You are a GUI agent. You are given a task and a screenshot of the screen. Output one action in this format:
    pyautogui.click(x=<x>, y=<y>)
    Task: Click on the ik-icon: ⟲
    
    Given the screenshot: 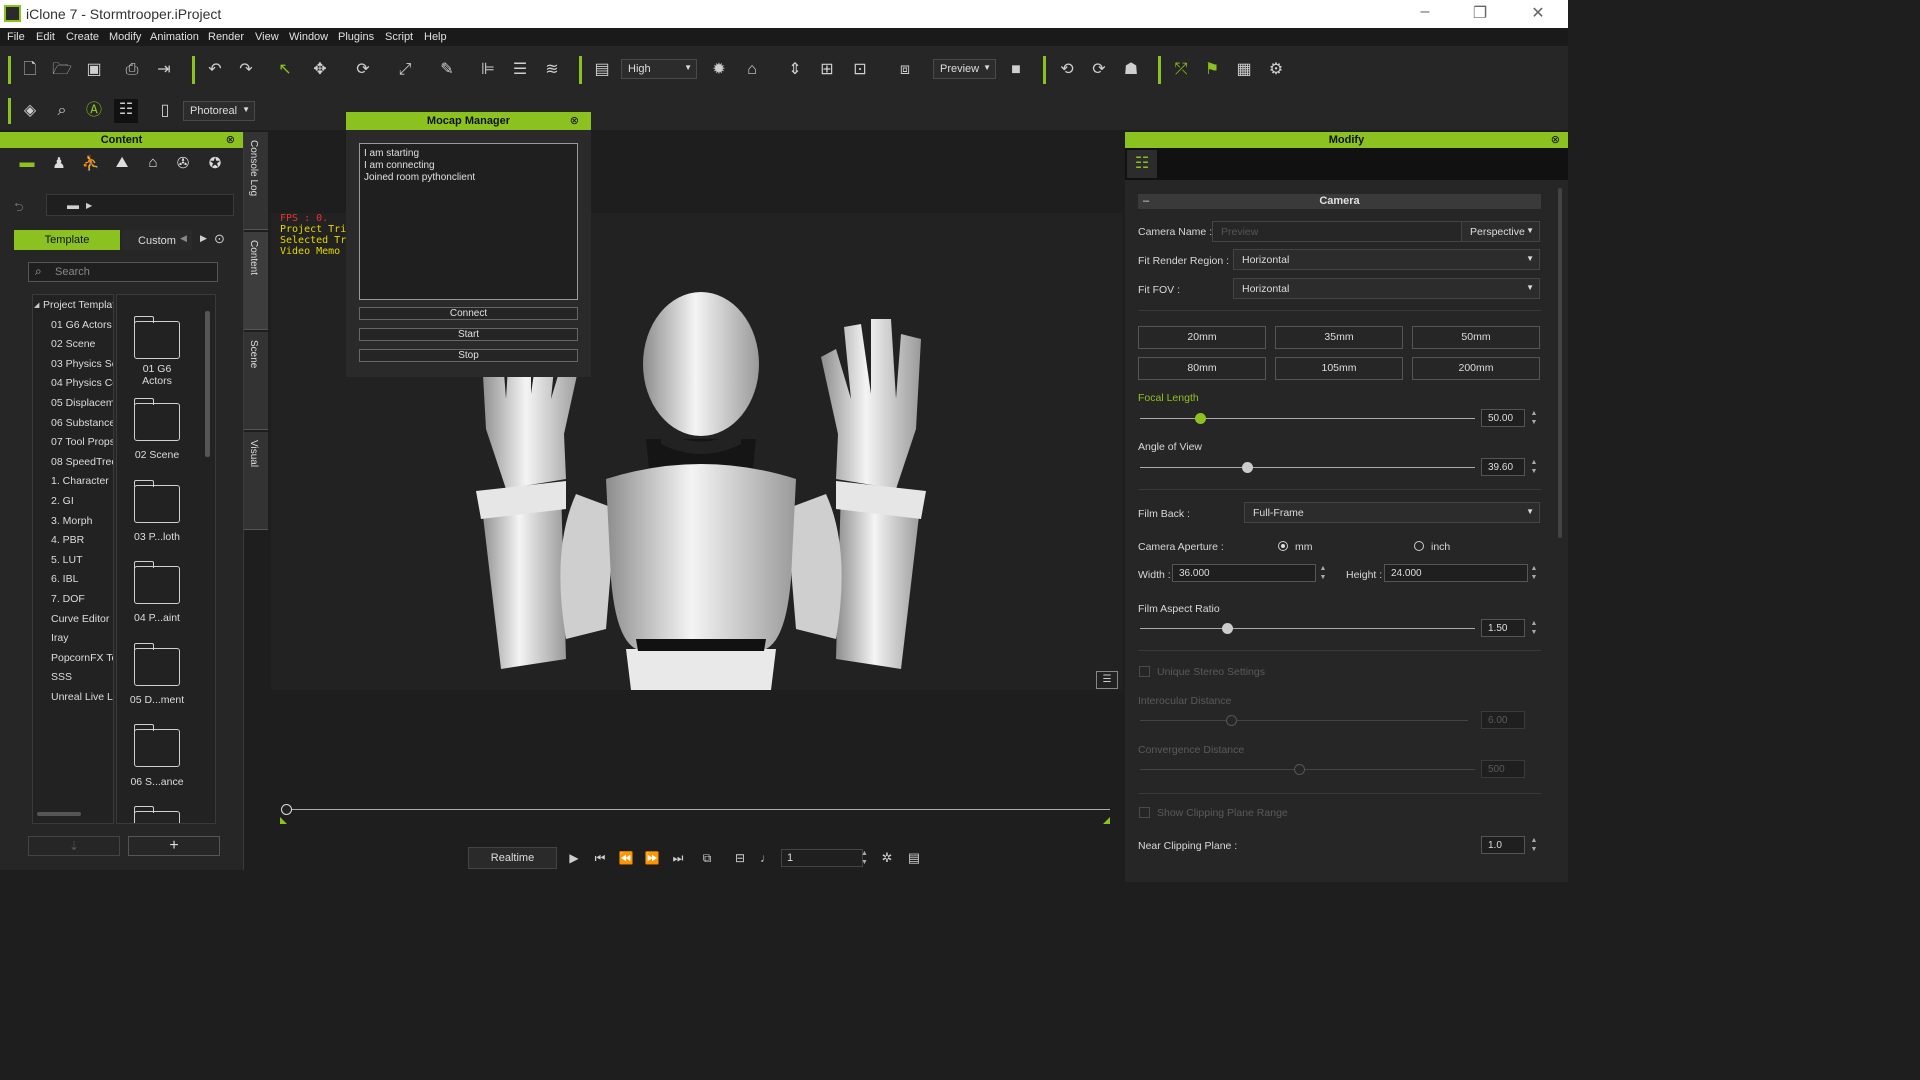 What is the action you would take?
    pyautogui.click(x=1067, y=70)
    